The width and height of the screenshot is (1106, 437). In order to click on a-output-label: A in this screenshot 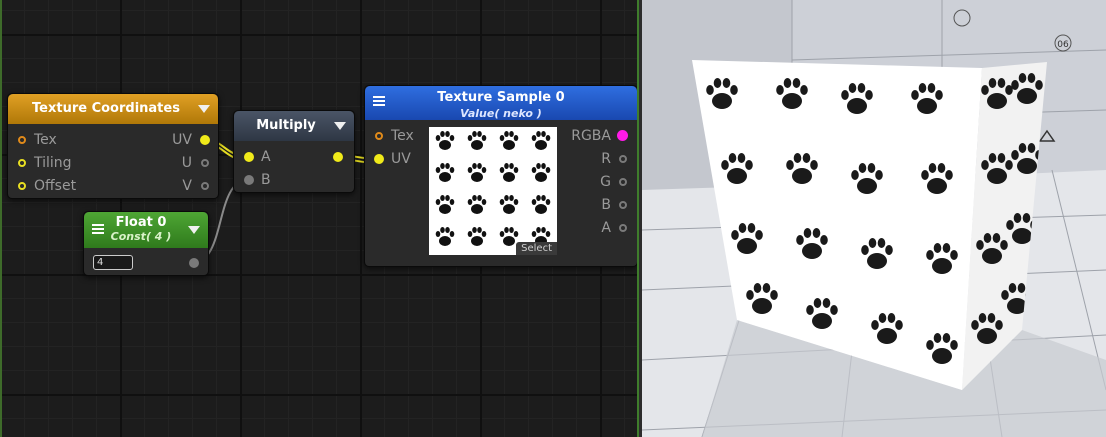, I will do `click(606, 228)`.